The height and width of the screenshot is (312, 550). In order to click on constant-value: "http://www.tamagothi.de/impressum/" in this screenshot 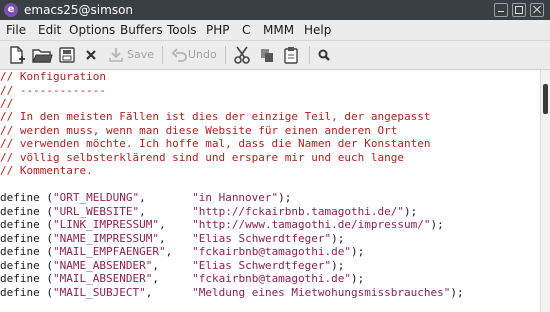, I will do `click(311, 224)`.